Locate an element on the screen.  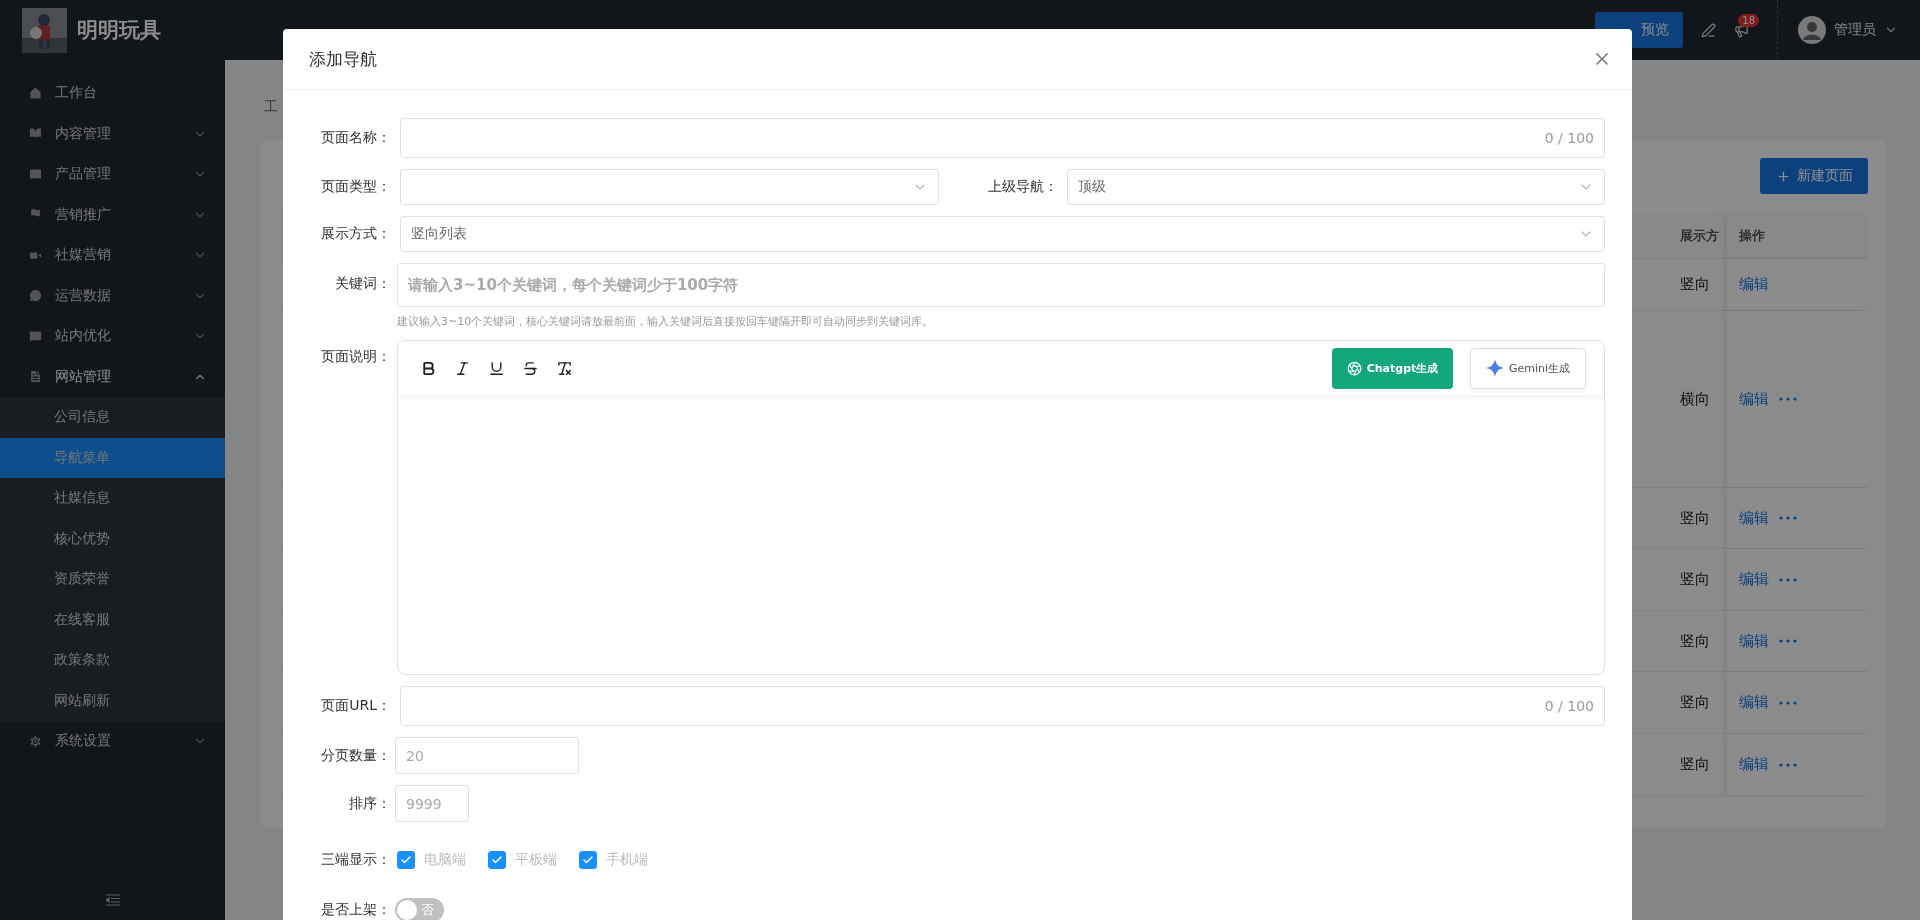
avatar is located at coordinates (1812, 30).